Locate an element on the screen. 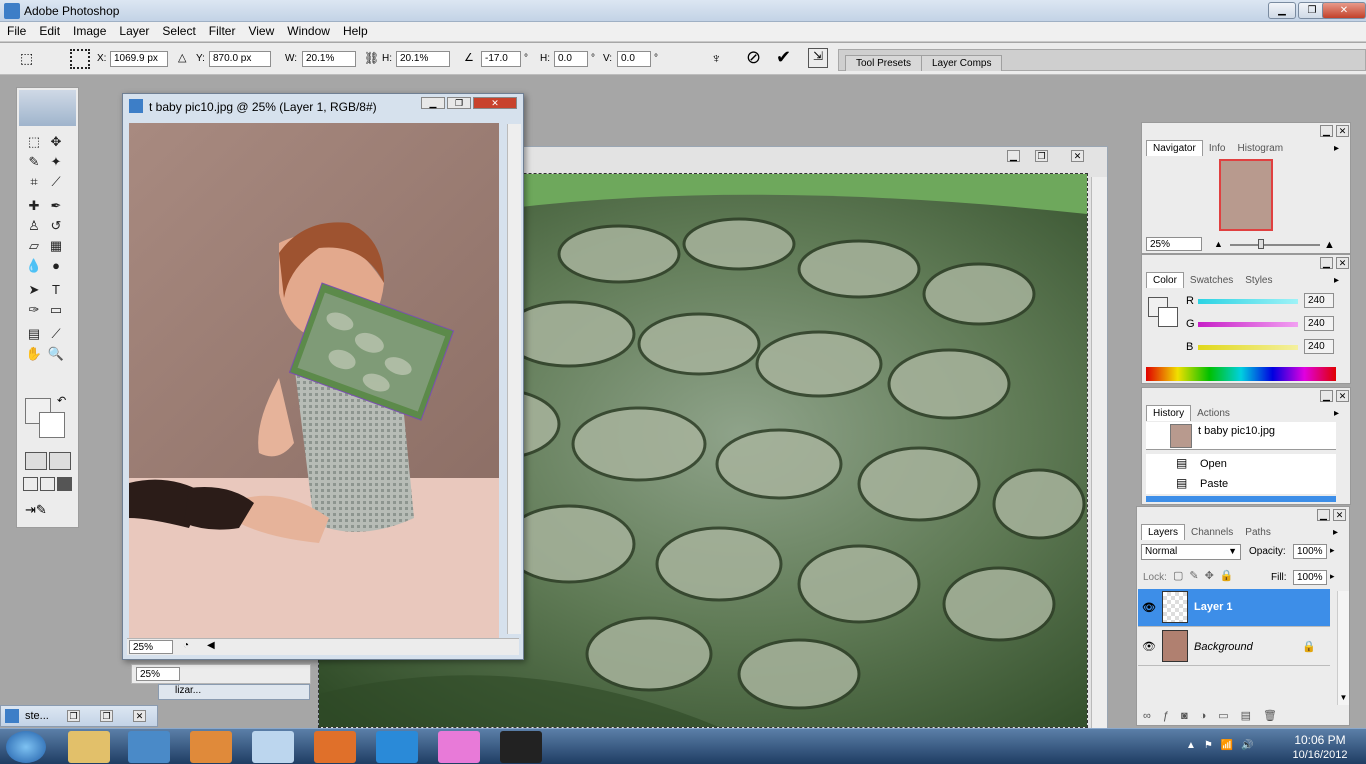 The image size is (1366, 764). history-snapshot-row: t baby pic10.jpg is located at coordinates (1241, 436).